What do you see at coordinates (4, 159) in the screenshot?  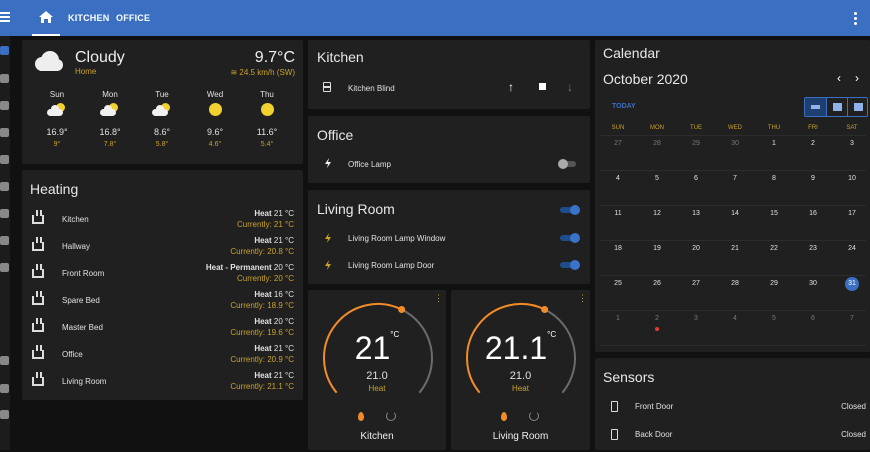 I see `inbox-icon` at bounding box center [4, 159].